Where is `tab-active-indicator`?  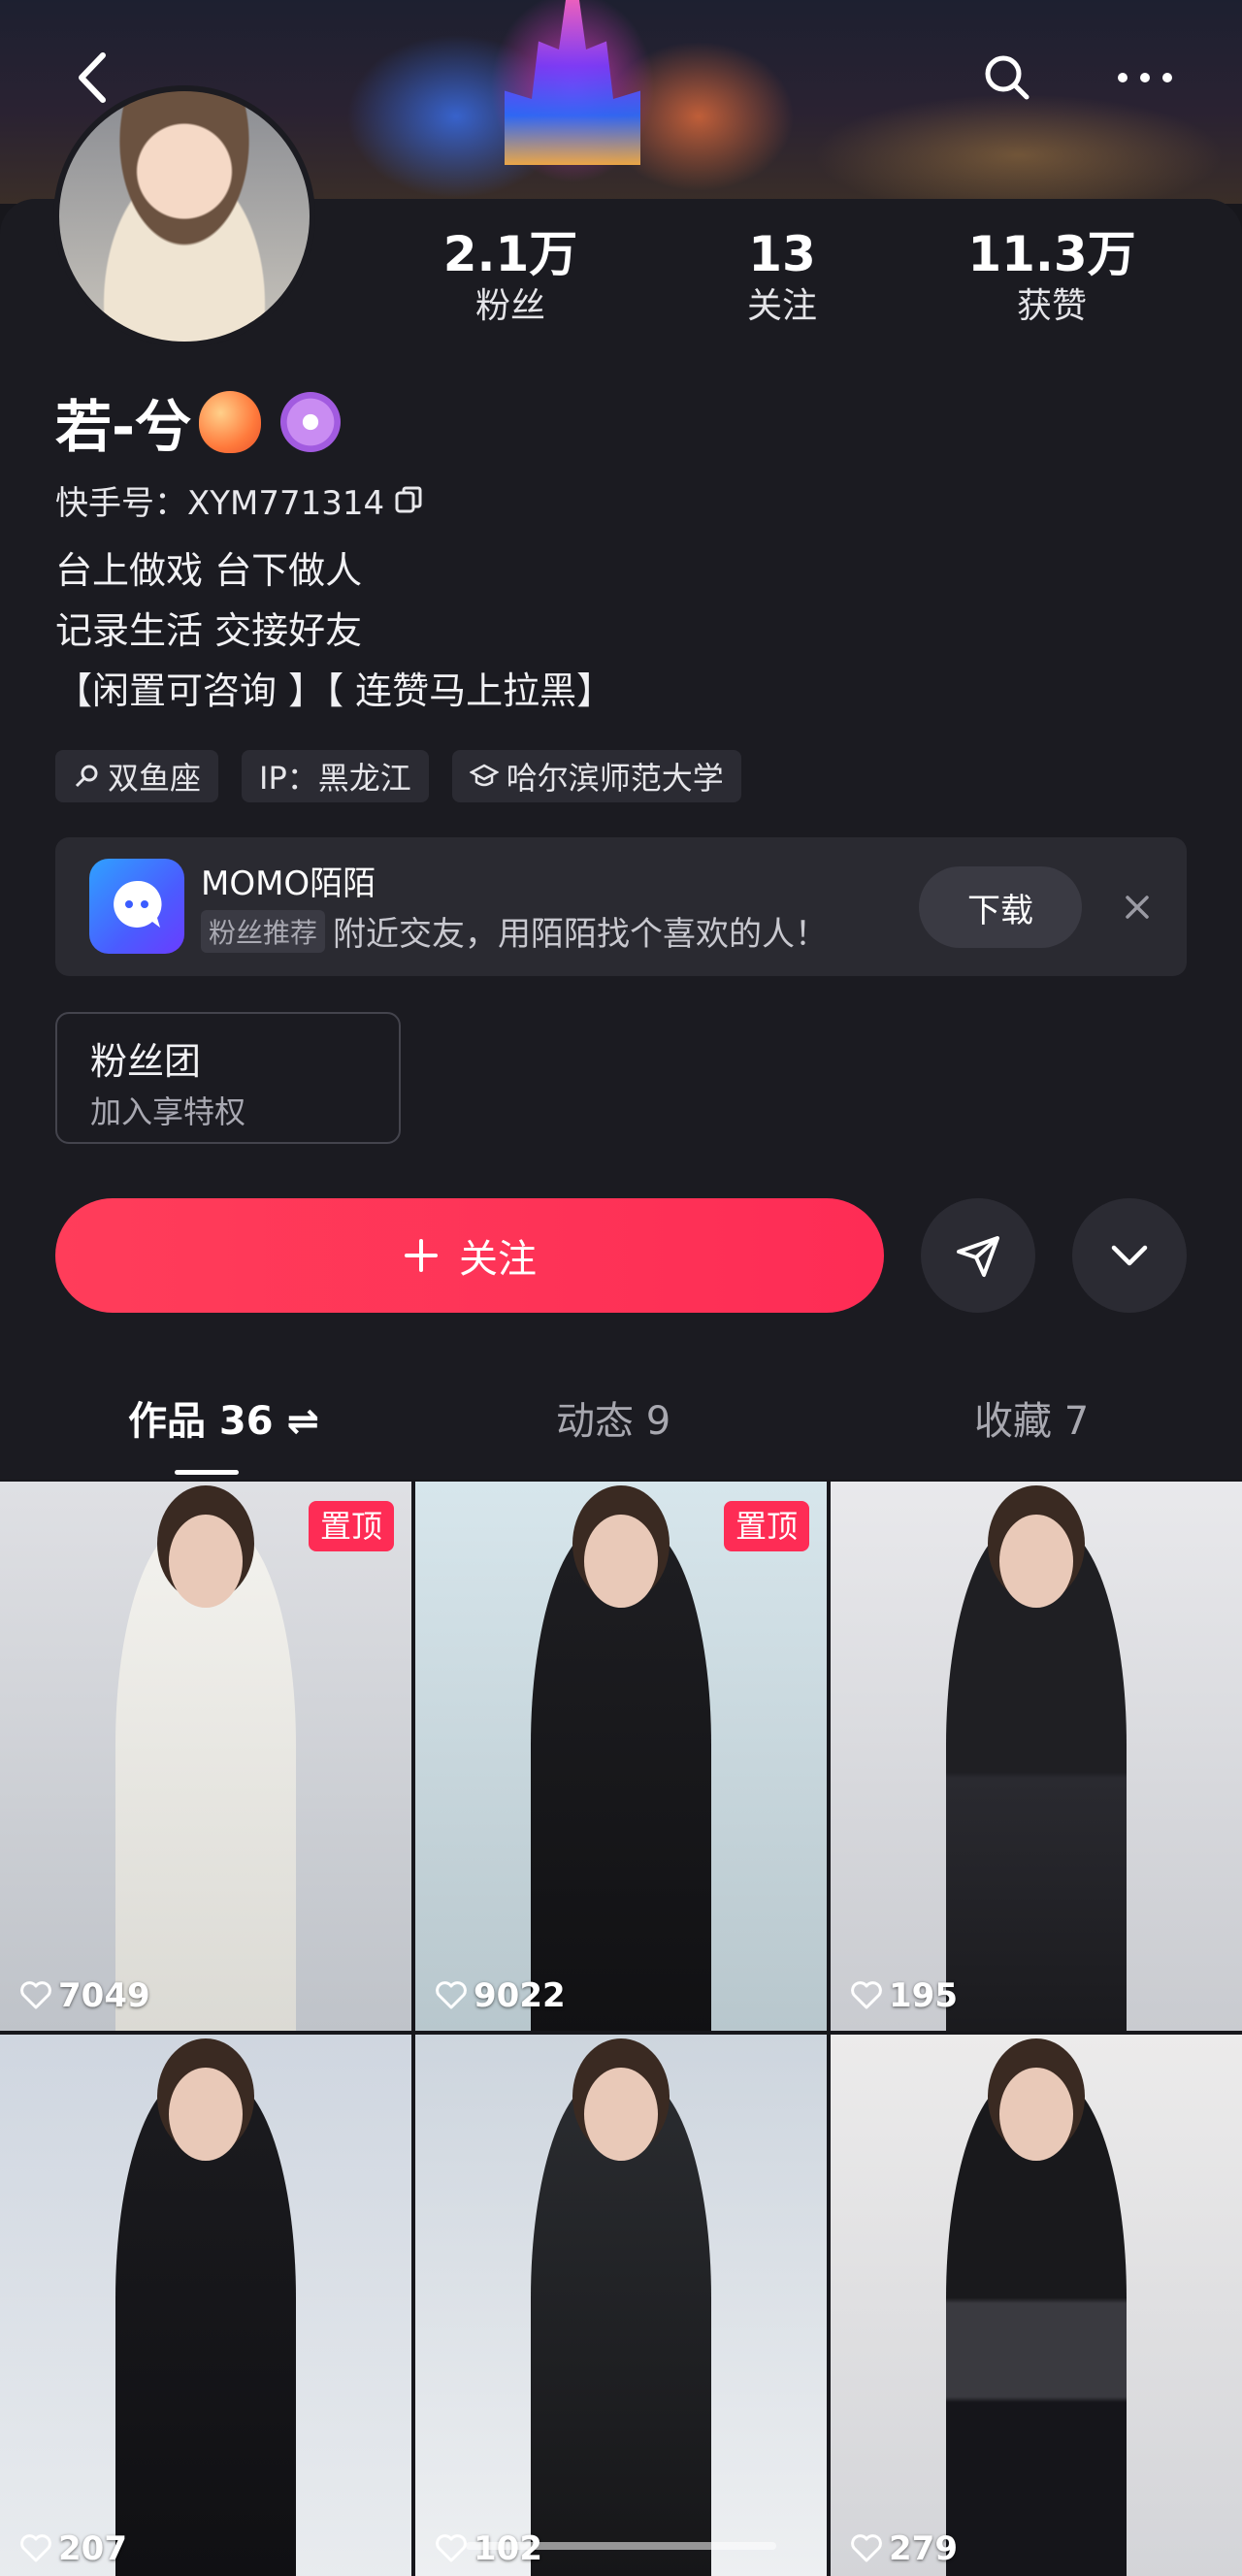 tab-active-indicator is located at coordinates (207, 1472).